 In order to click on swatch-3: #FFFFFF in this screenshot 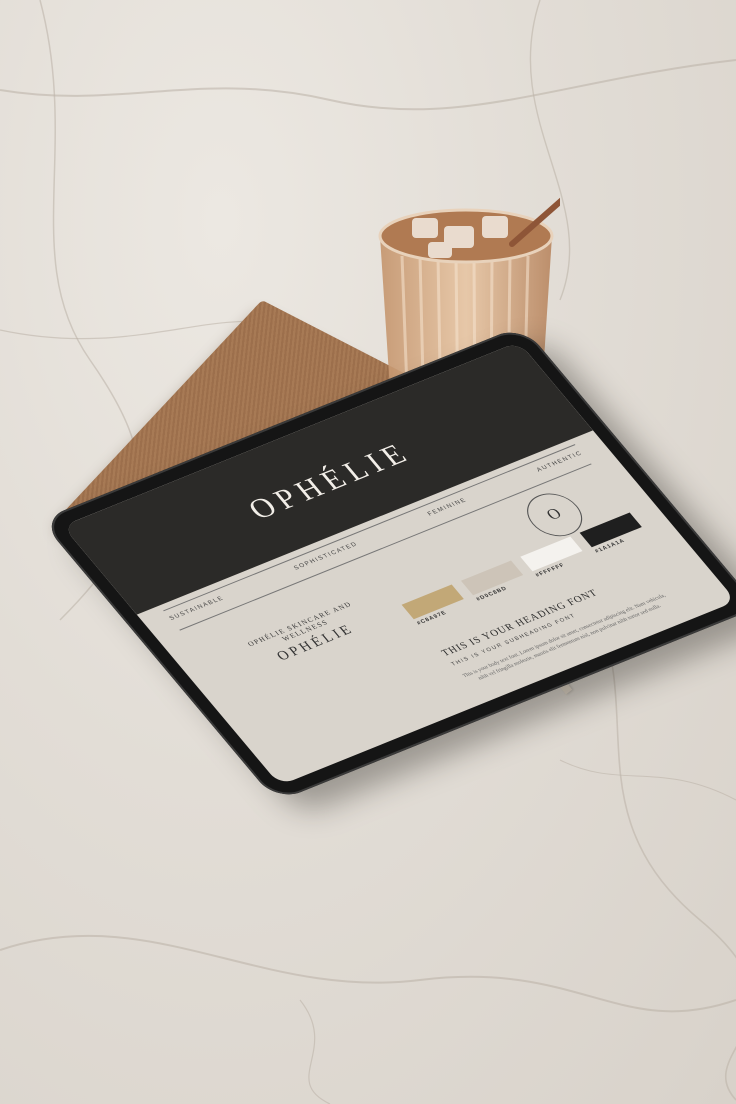, I will do `click(554, 557)`.